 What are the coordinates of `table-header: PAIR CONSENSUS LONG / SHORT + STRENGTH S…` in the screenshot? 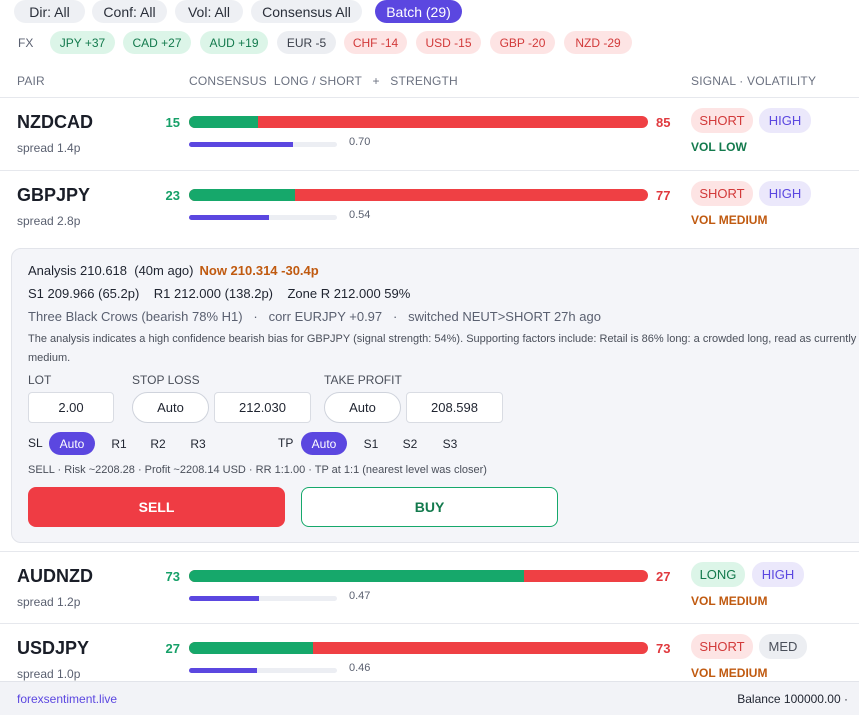 It's located at (429, 86).